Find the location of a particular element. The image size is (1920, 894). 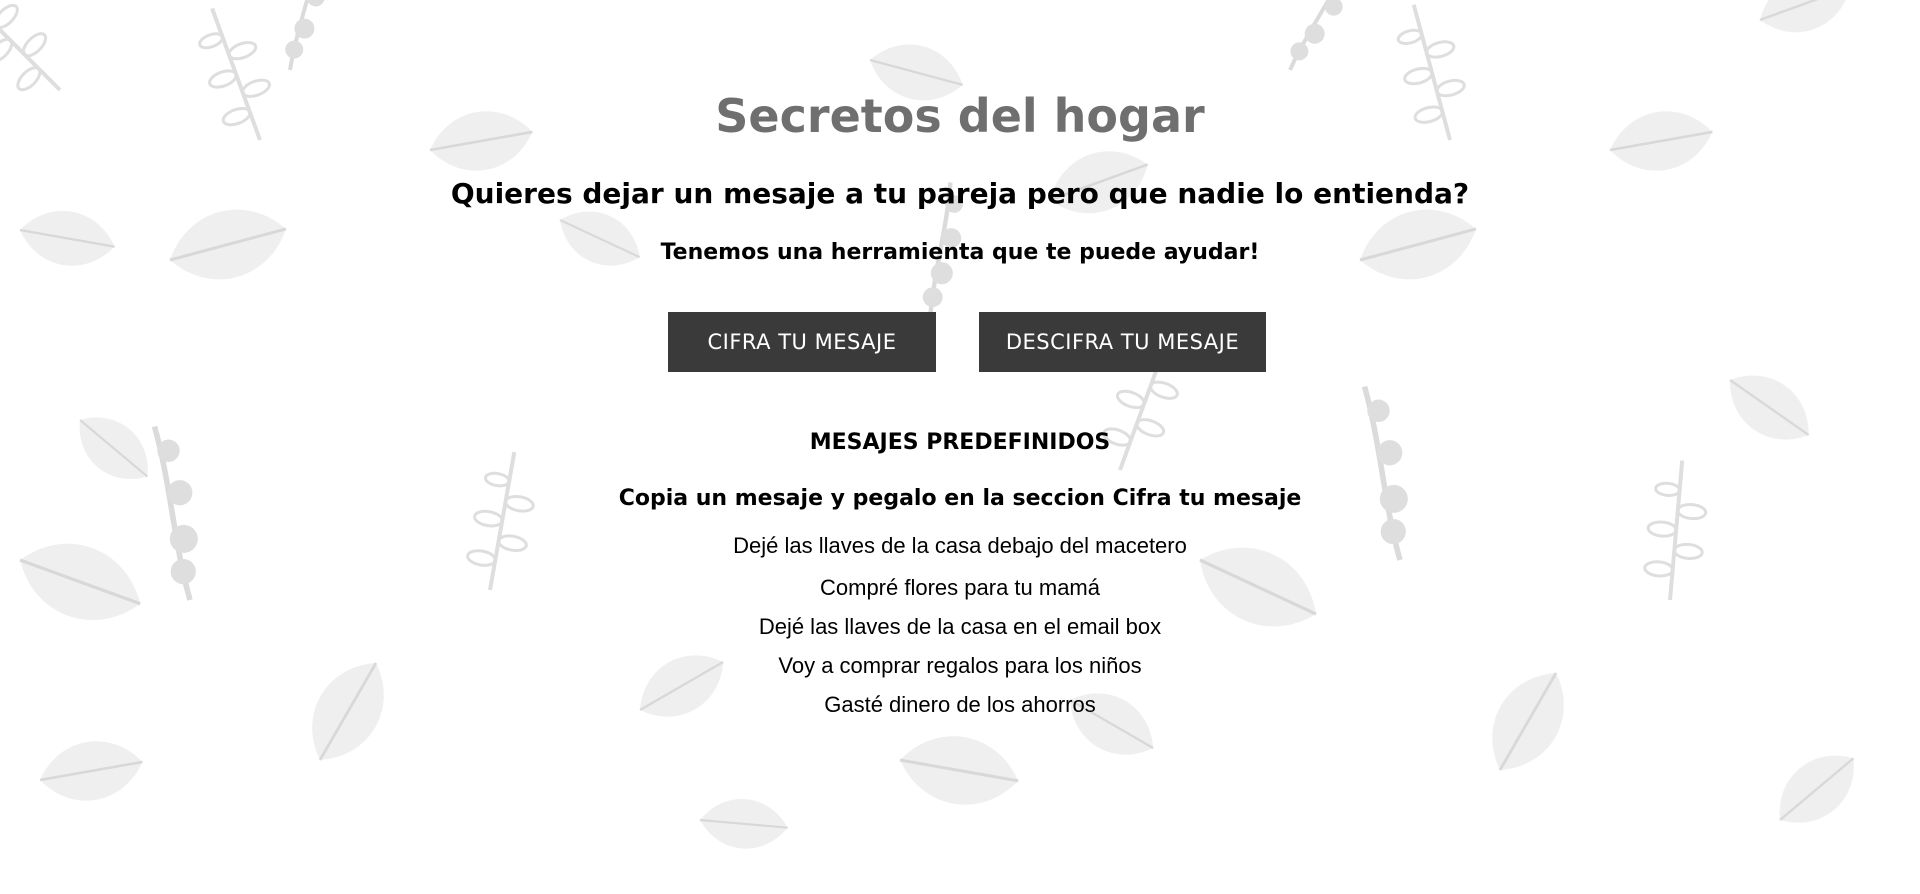

predefined-message-item: Voy a comprar regalos para los niños is located at coordinates (960, 665).